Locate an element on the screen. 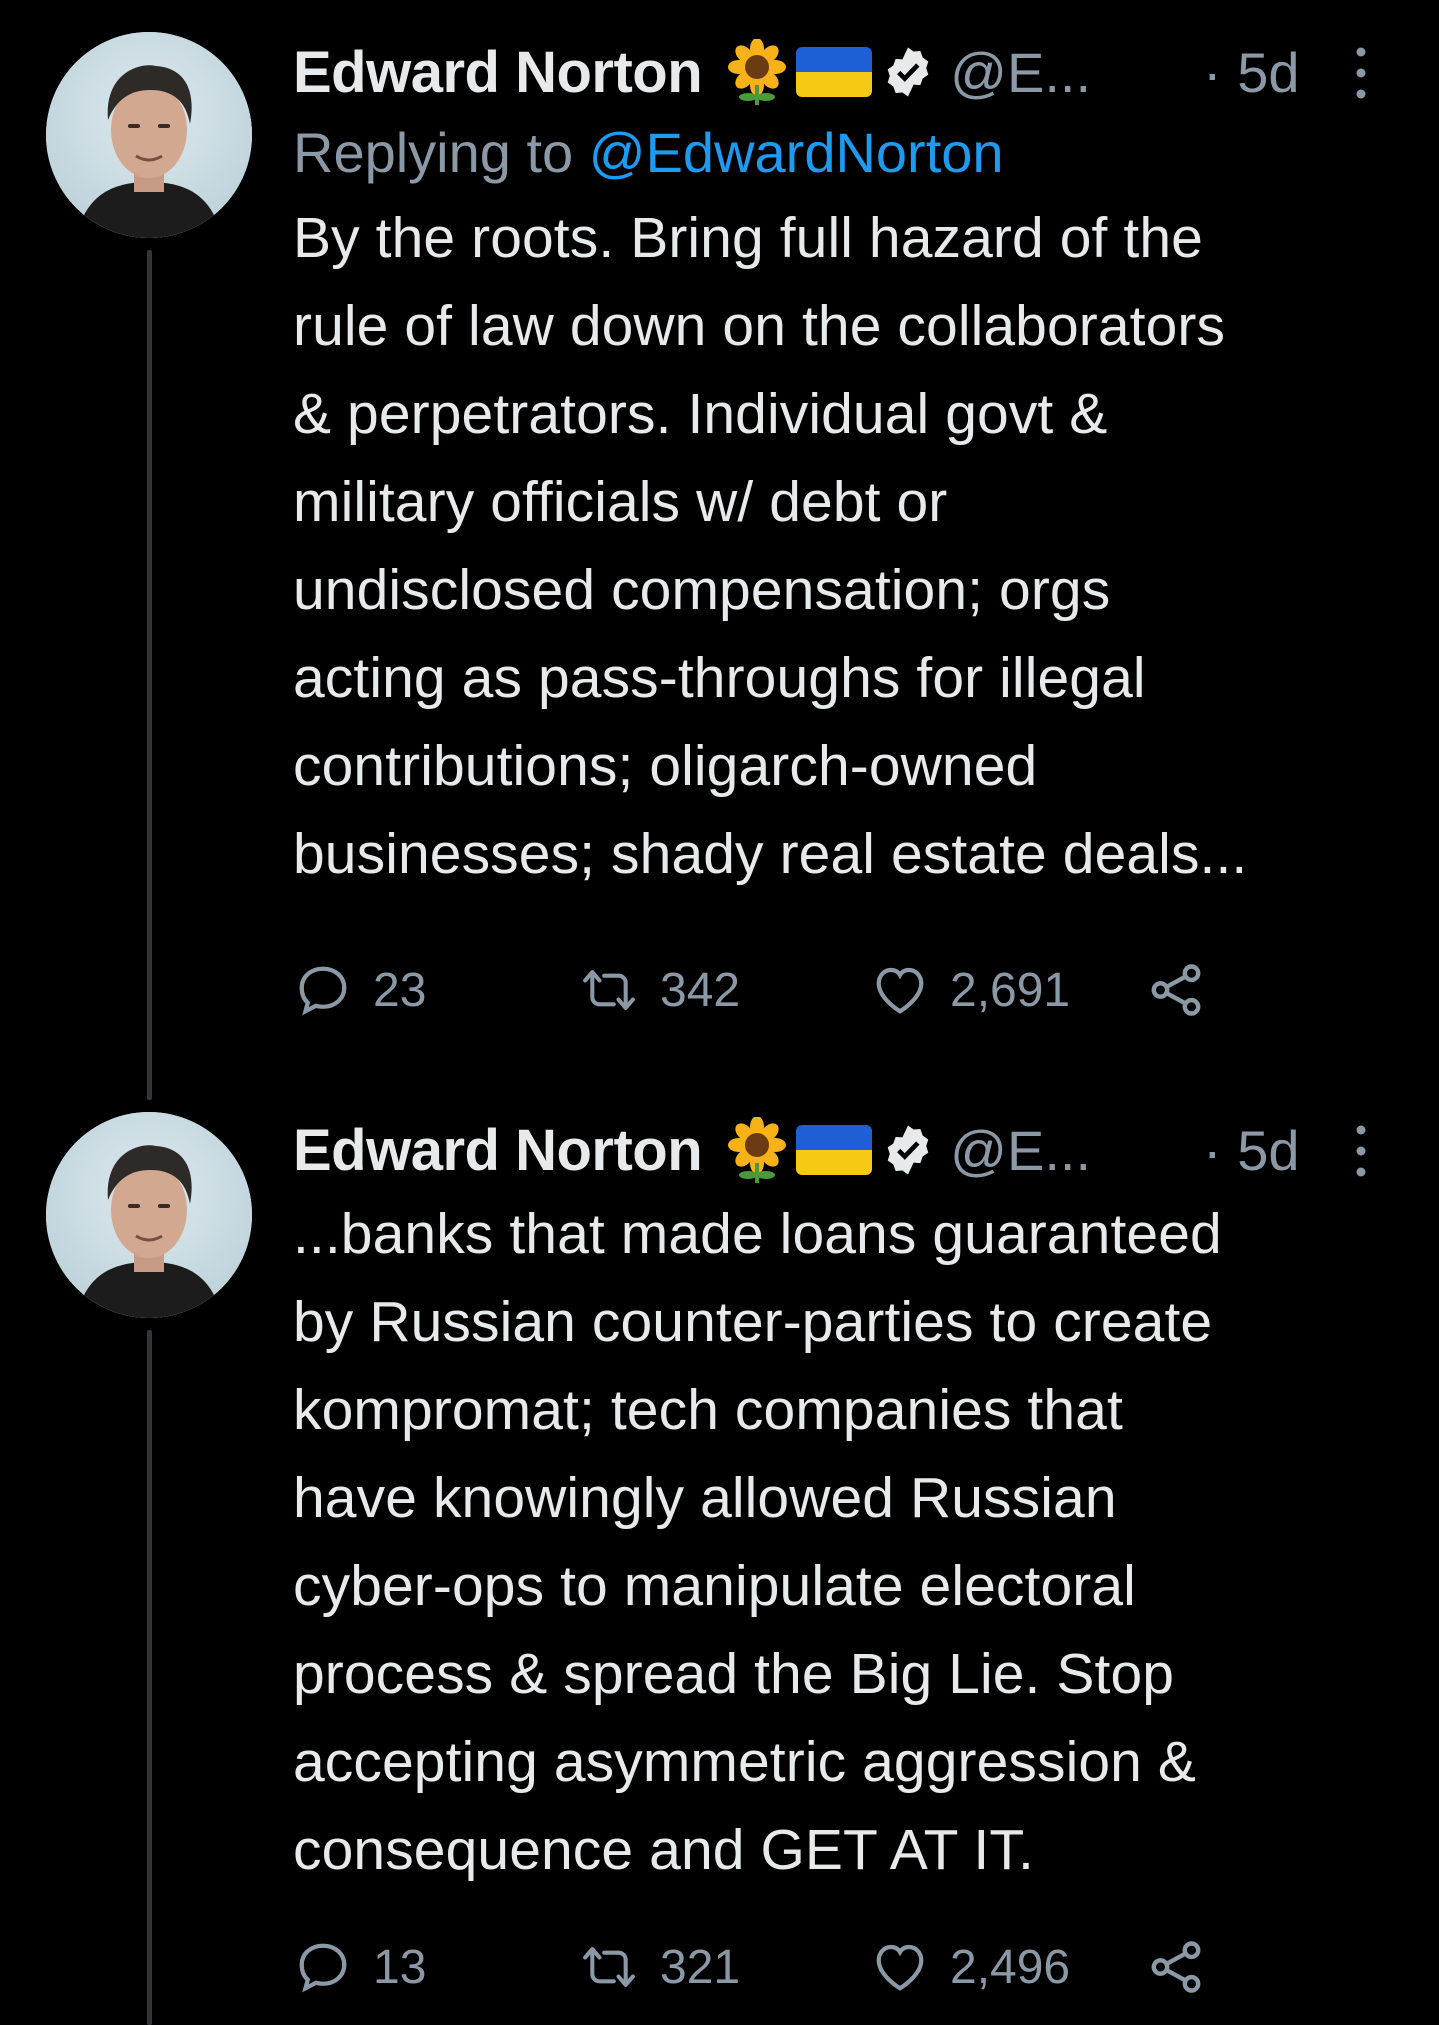  reply-button: 13 is located at coordinates (359, 1967).